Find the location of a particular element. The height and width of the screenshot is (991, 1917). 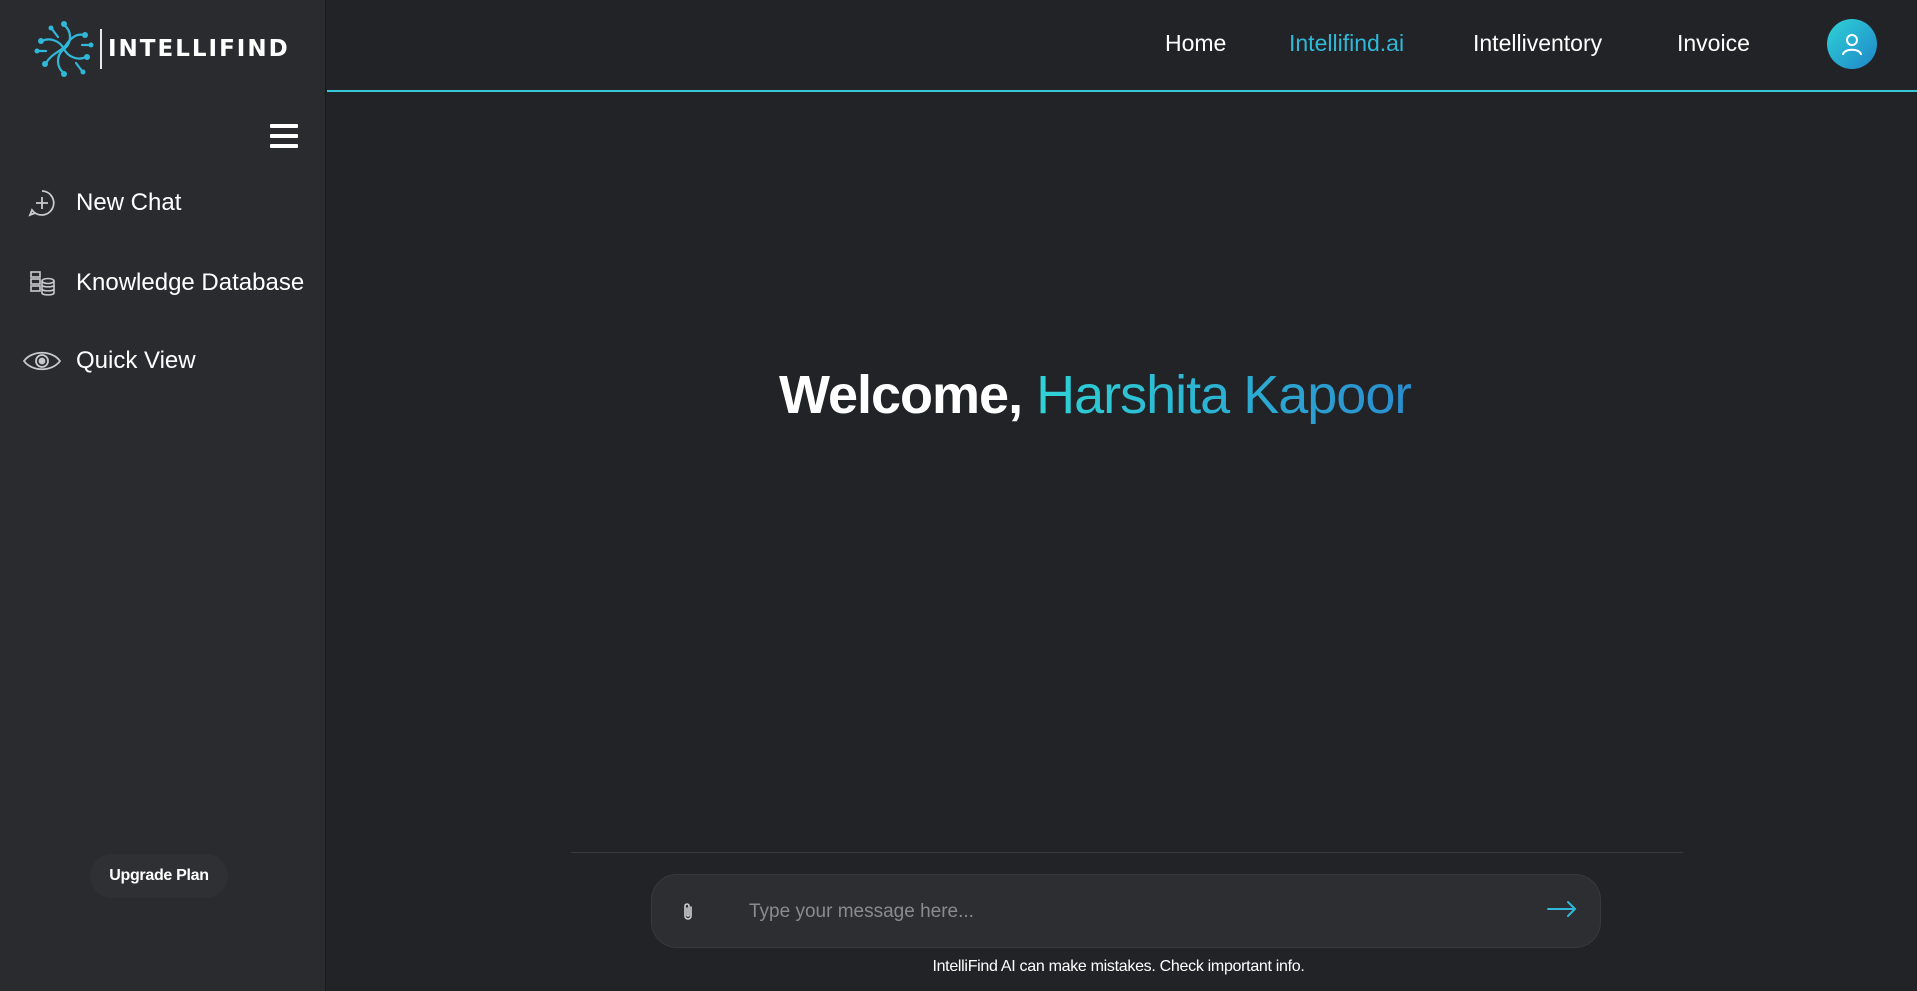

sidebar-item-quick-view: Quick View is located at coordinates (108, 361).